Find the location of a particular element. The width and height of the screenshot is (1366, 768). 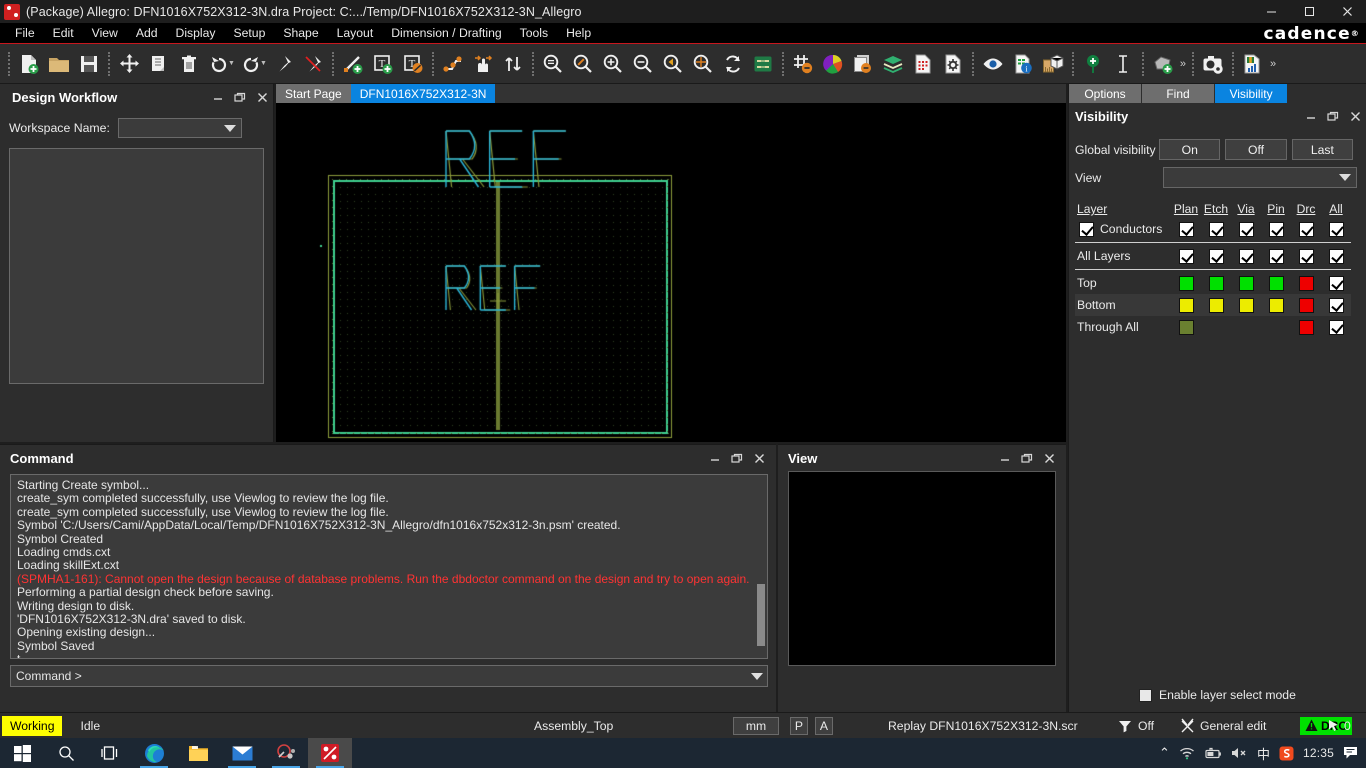

visibility-eye-icon is located at coordinates (993, 64).